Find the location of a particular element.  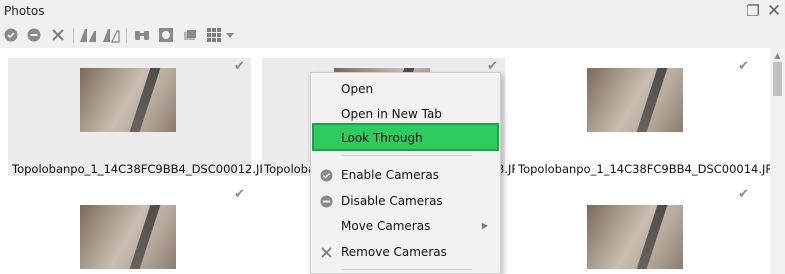

menu-item-enable-cameras: Enable Cameras is located at coordinates (411, 175).